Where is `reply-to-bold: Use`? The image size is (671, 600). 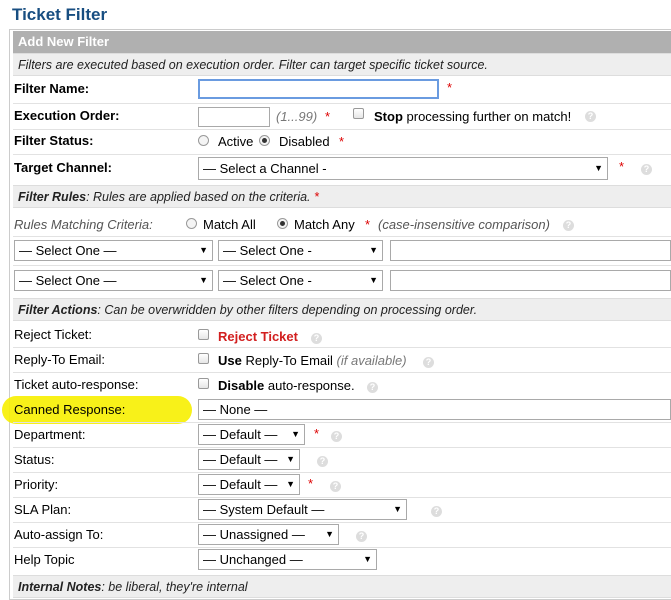 reply-to-bold: Use is located at coordinates (230, 360).